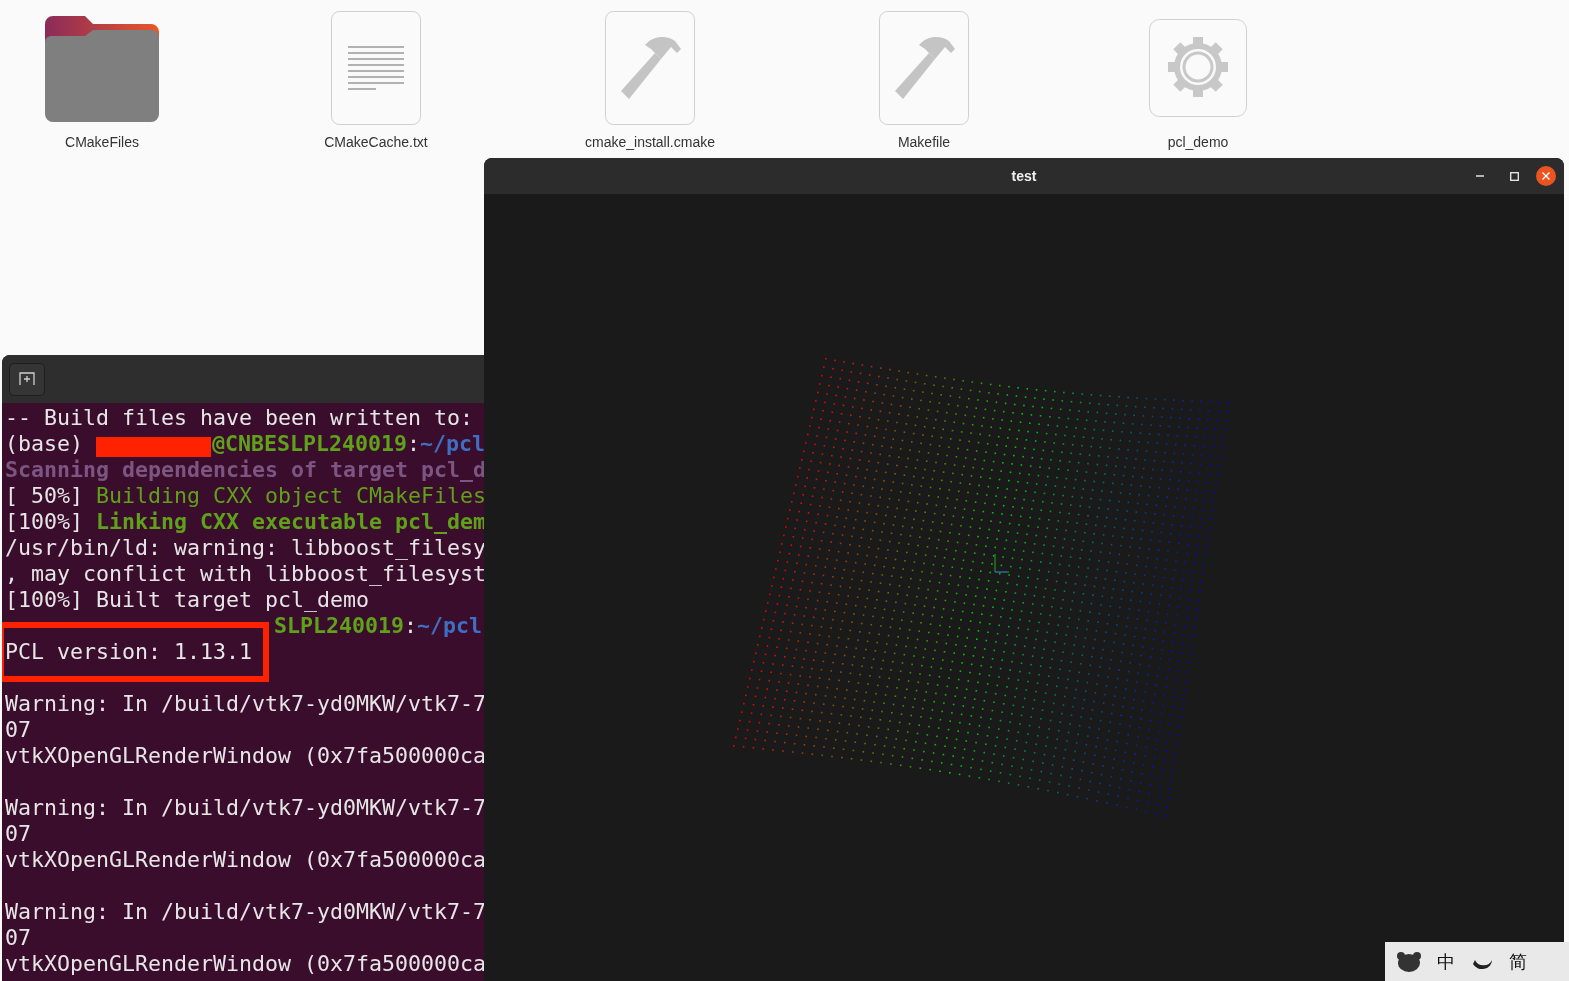 The image size is (1569, 981). I want to click on terminal-text: SLPL240019, so click(339, 626).